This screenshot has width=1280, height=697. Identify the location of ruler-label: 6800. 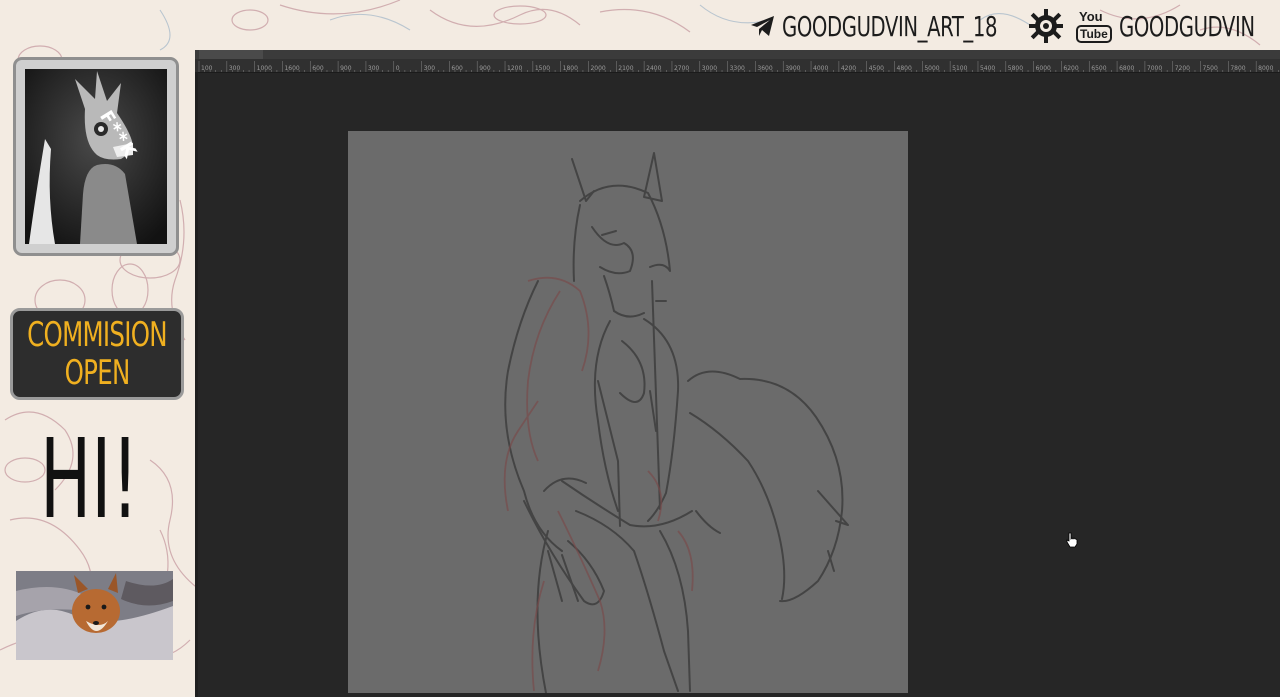
(1126, 68).